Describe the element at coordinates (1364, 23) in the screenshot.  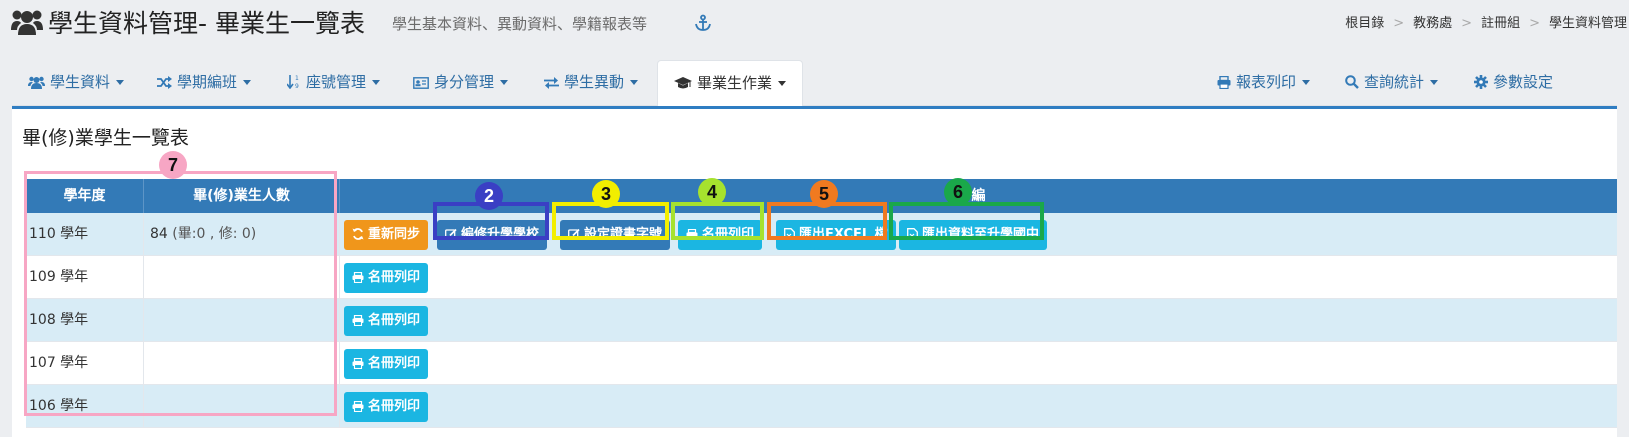
I see `breadcrumb-item-root: 根目錄` at that location.